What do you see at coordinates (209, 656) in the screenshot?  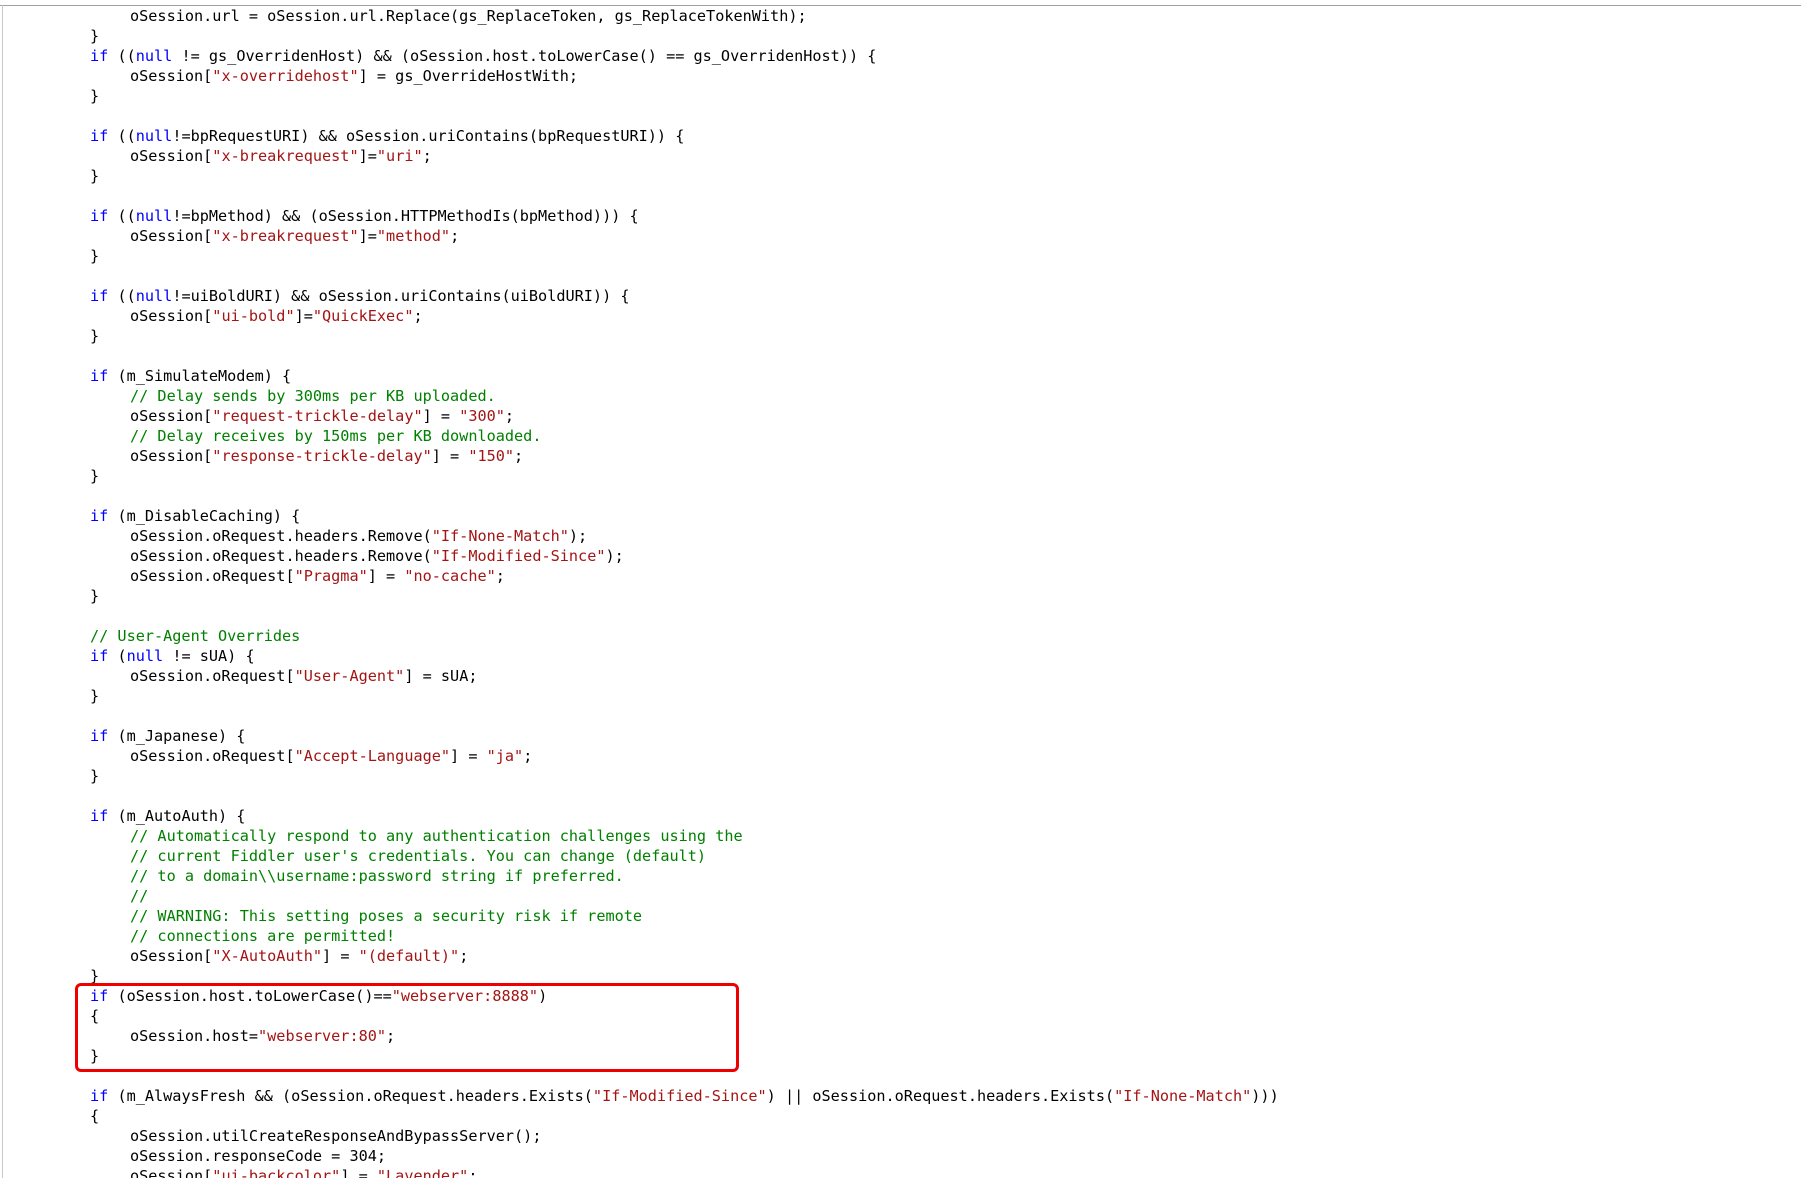 I see `code-token: != sUA) {` at bounding box center [209, 656].